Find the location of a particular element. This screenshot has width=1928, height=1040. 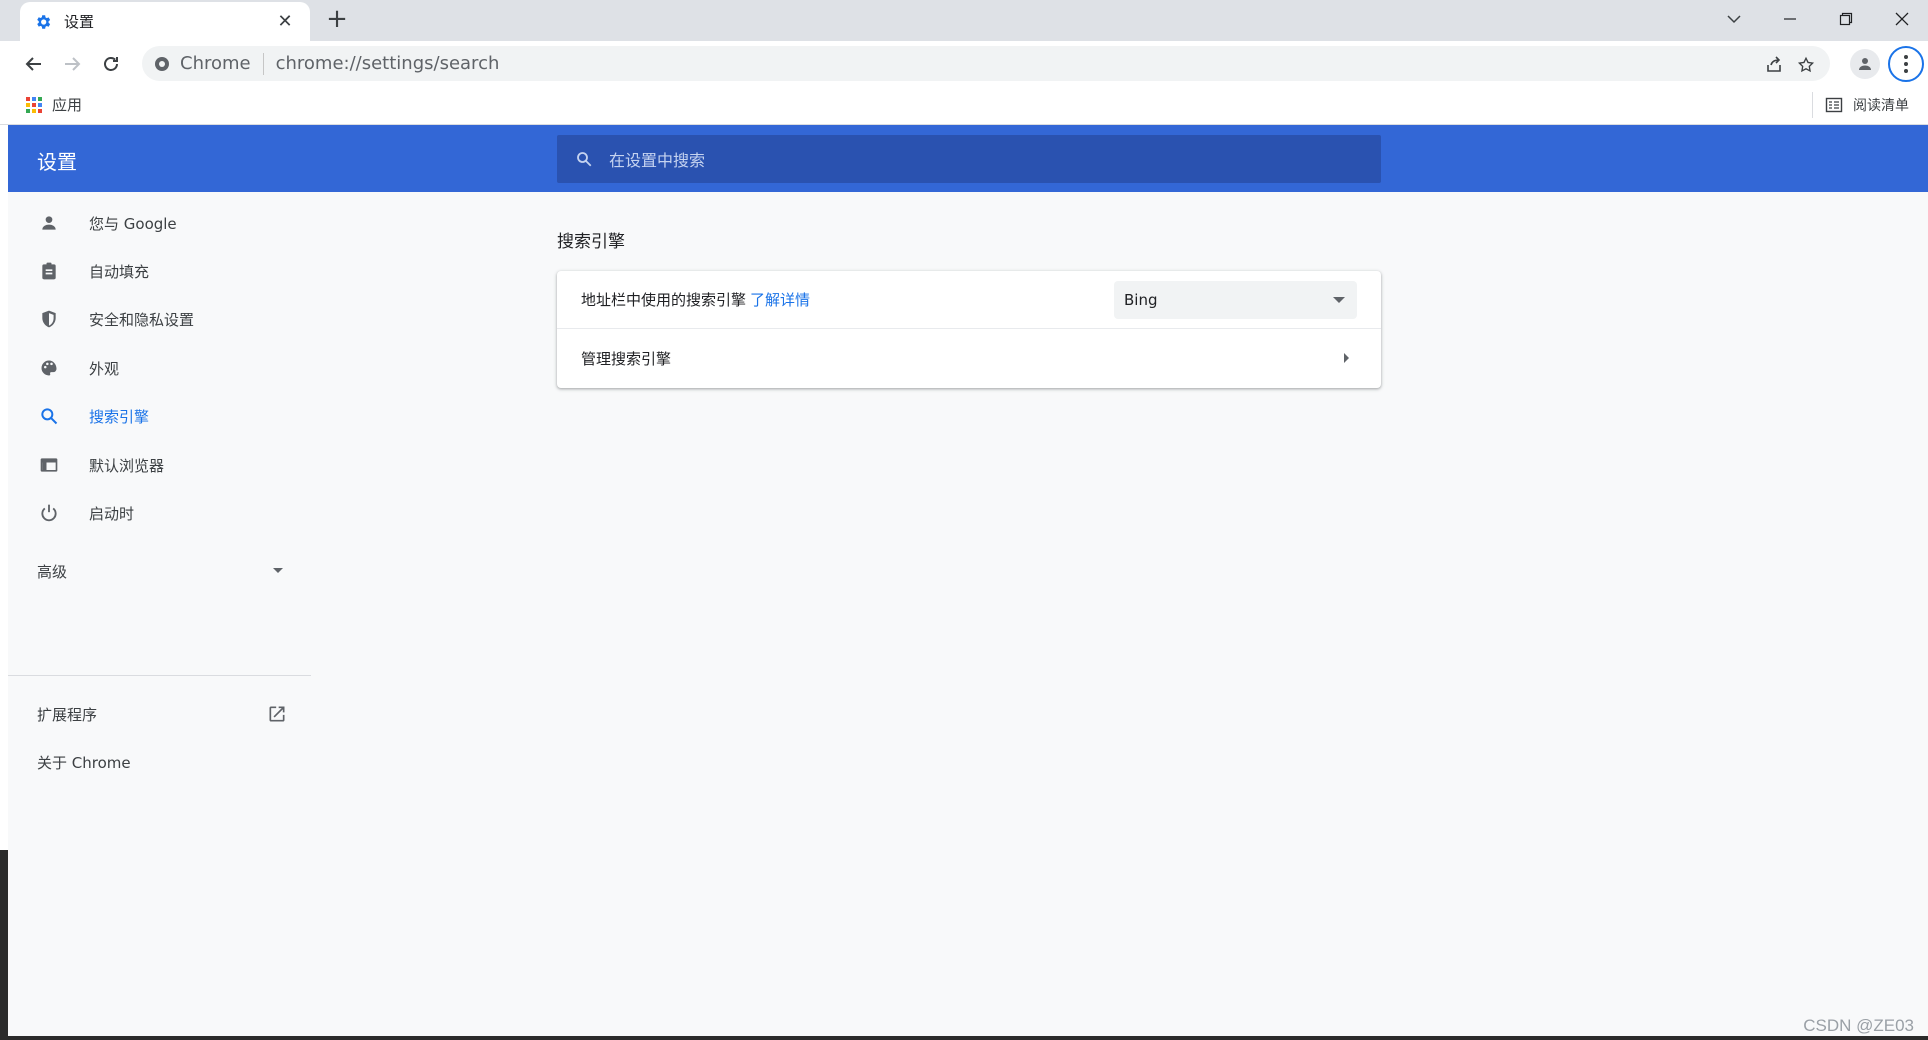

left-window-edge-dark is located at coordinates (4, 943).